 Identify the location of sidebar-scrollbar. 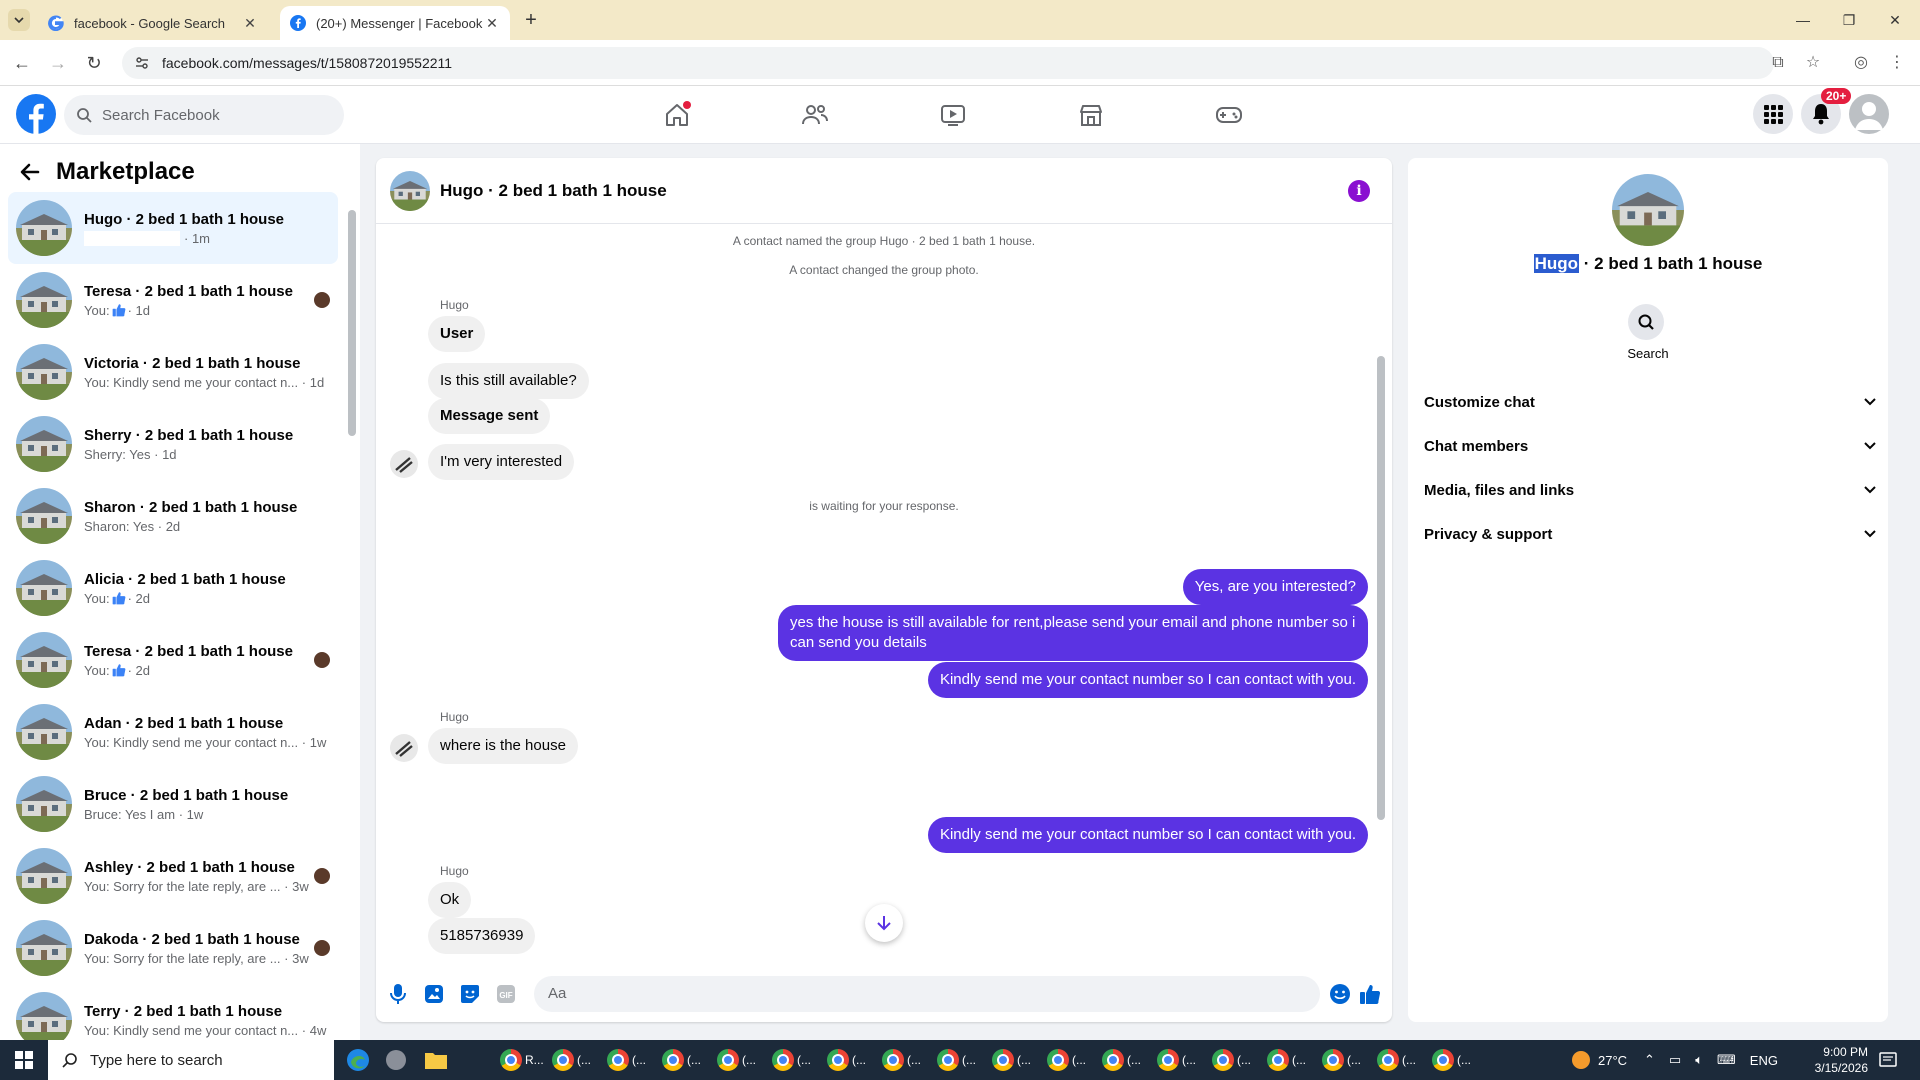
(352, 614).